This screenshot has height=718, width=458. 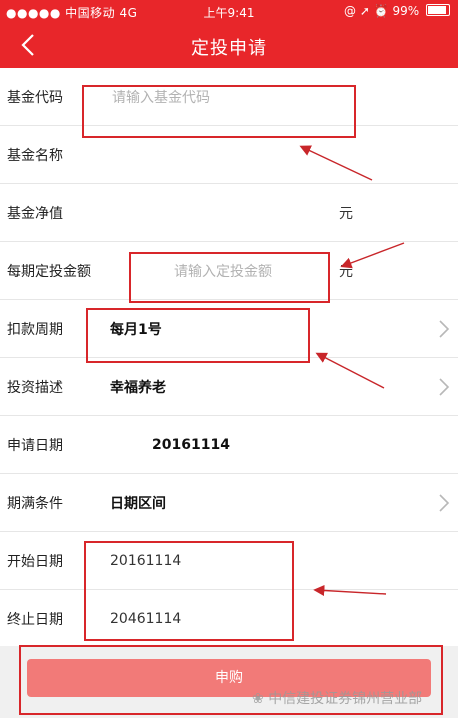 I want to click on fund-nav-label: 基金净值, so click(x=35, y=213).